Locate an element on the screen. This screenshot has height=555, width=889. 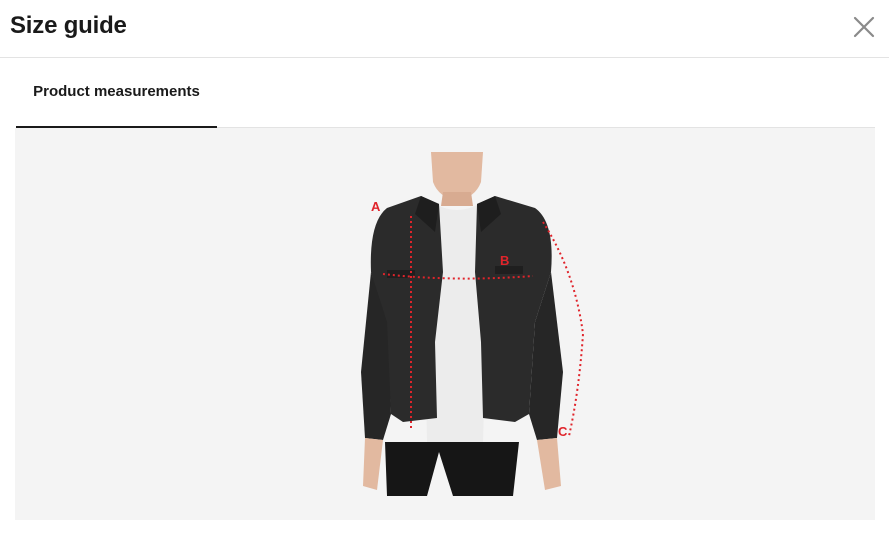
tab-label: Product measurements is located at coordinates (116, 91).